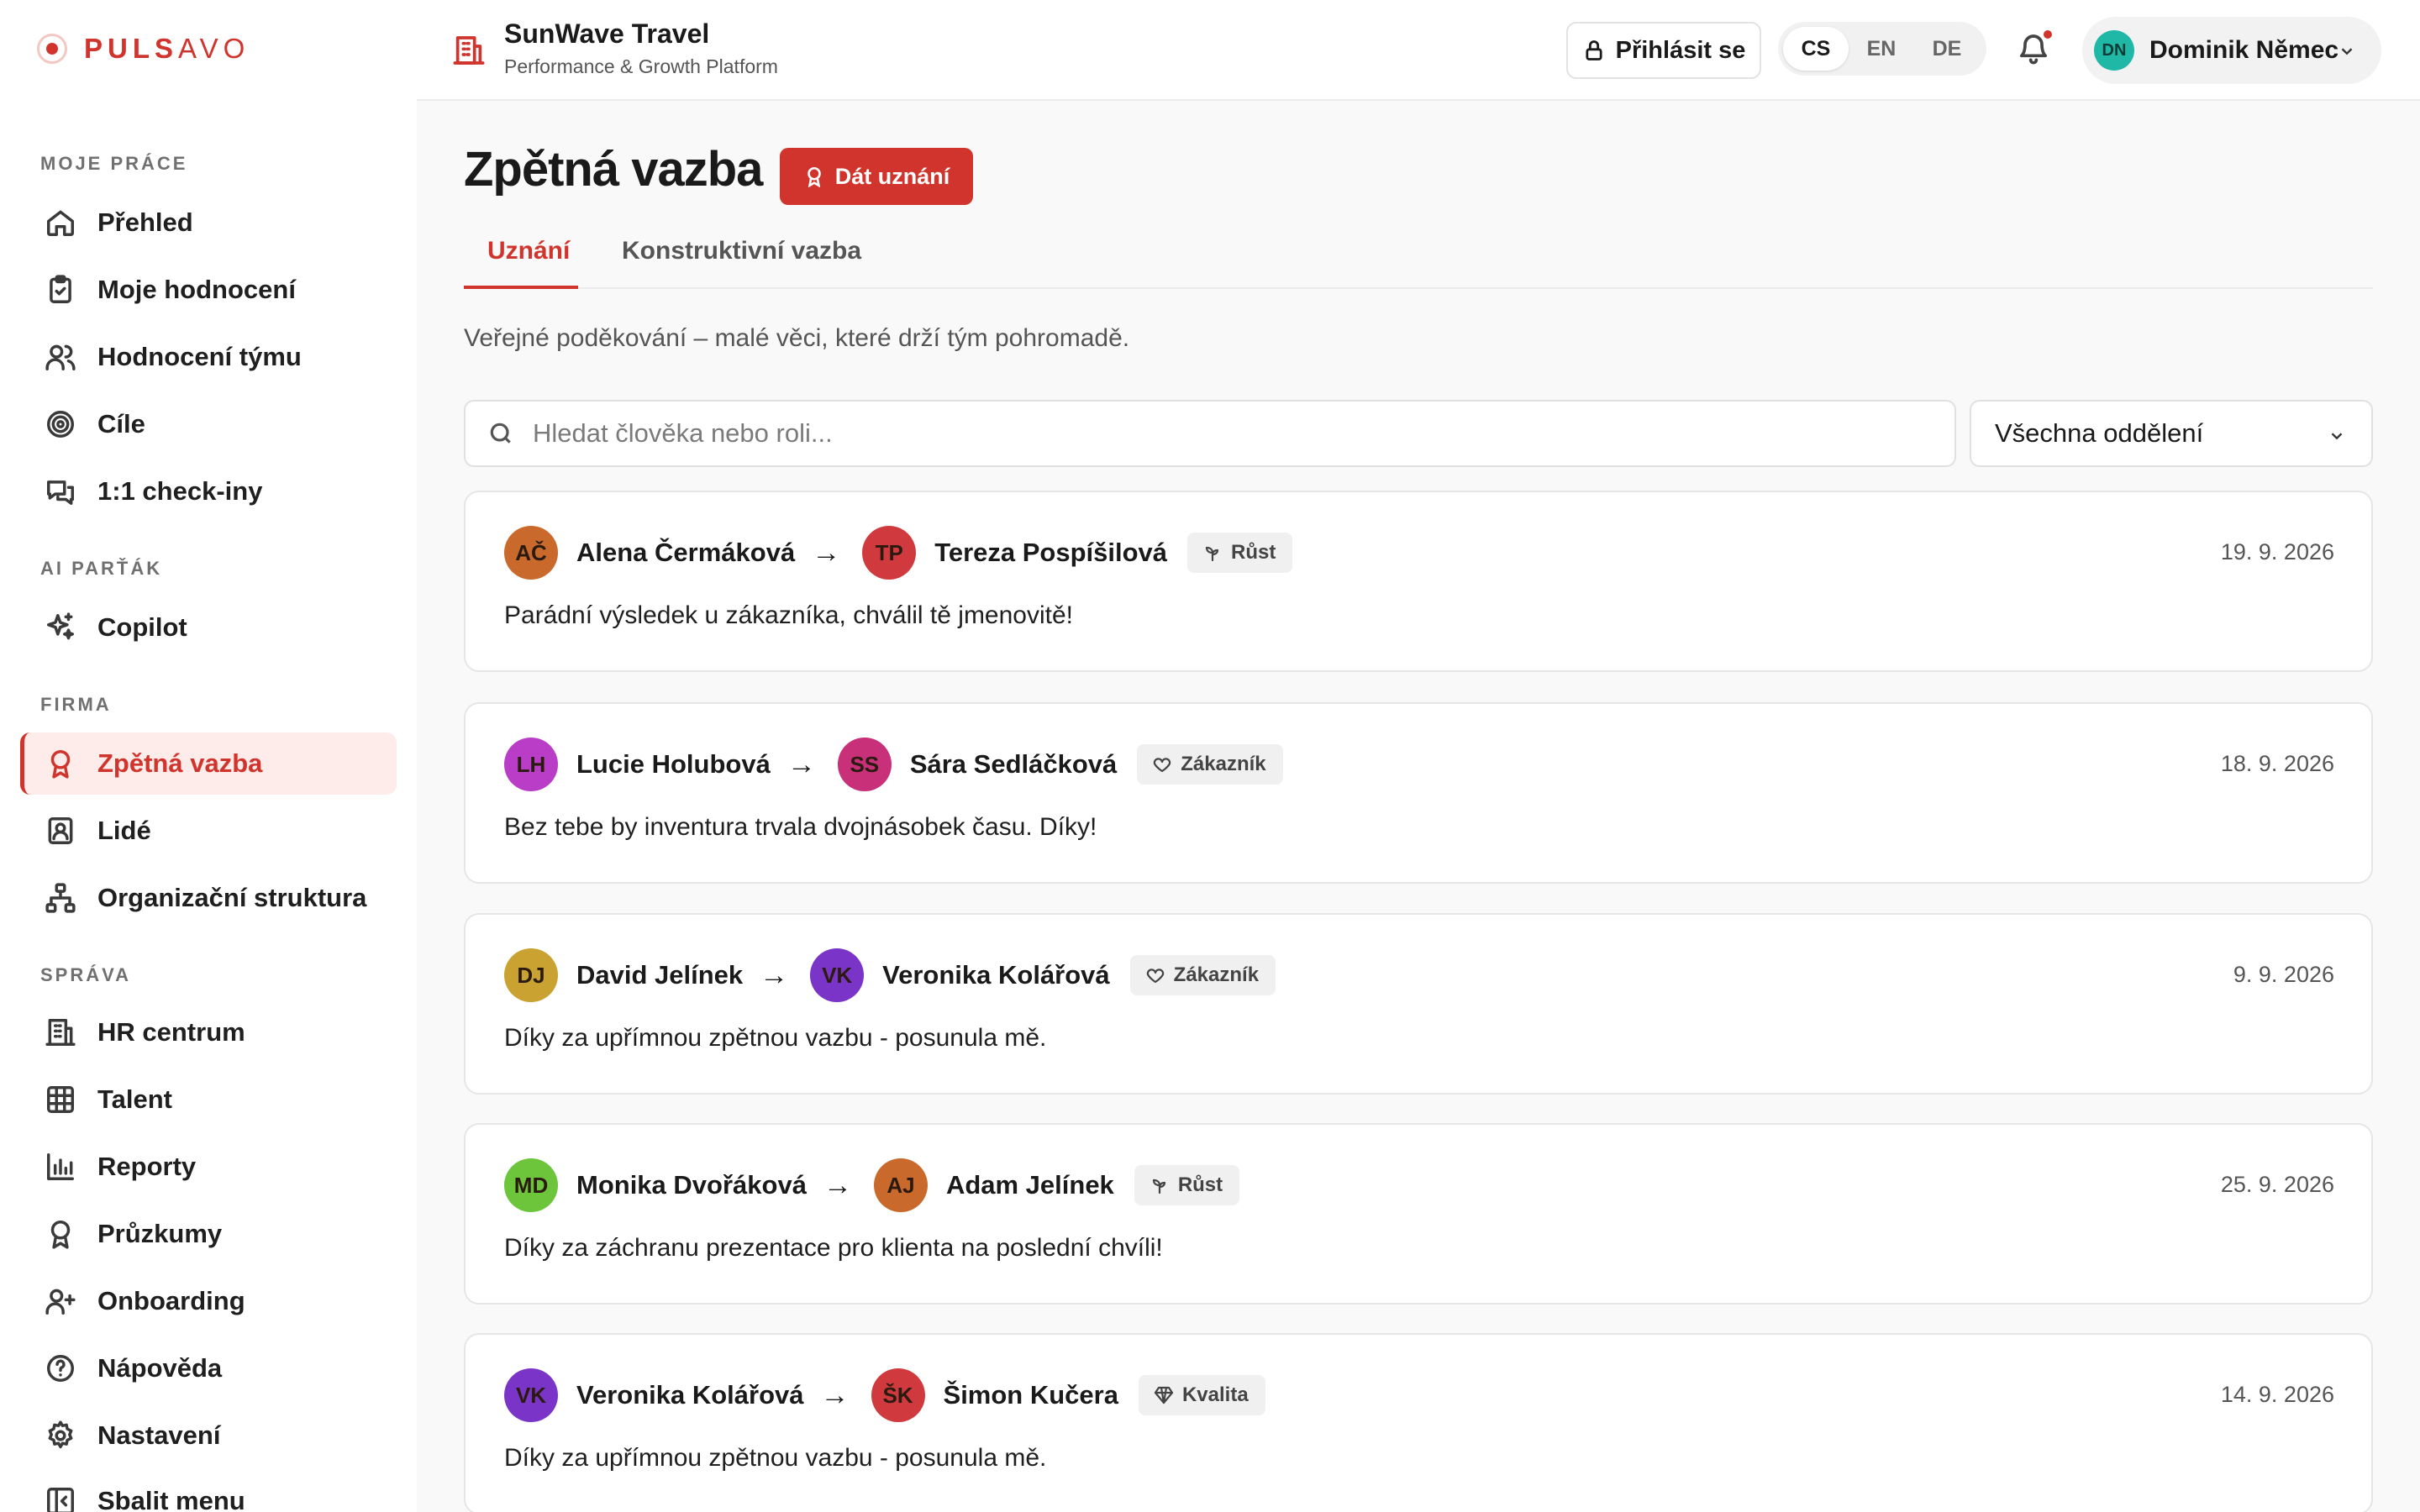 The height and width of the screenshot is (1512, 2420). I want to click on search-icon, so click(500, 433).